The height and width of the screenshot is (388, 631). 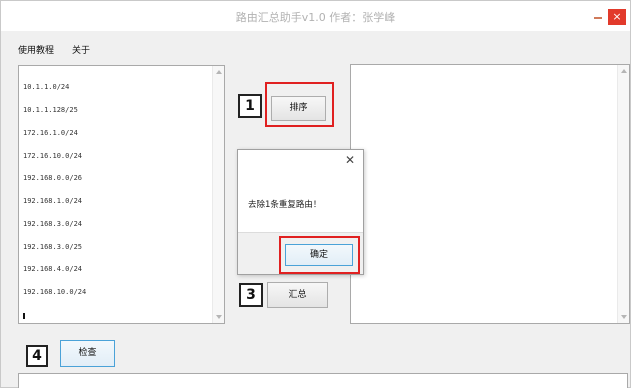 I want to click on dialog-close-icon: ✕, so click(x=350, y=160).